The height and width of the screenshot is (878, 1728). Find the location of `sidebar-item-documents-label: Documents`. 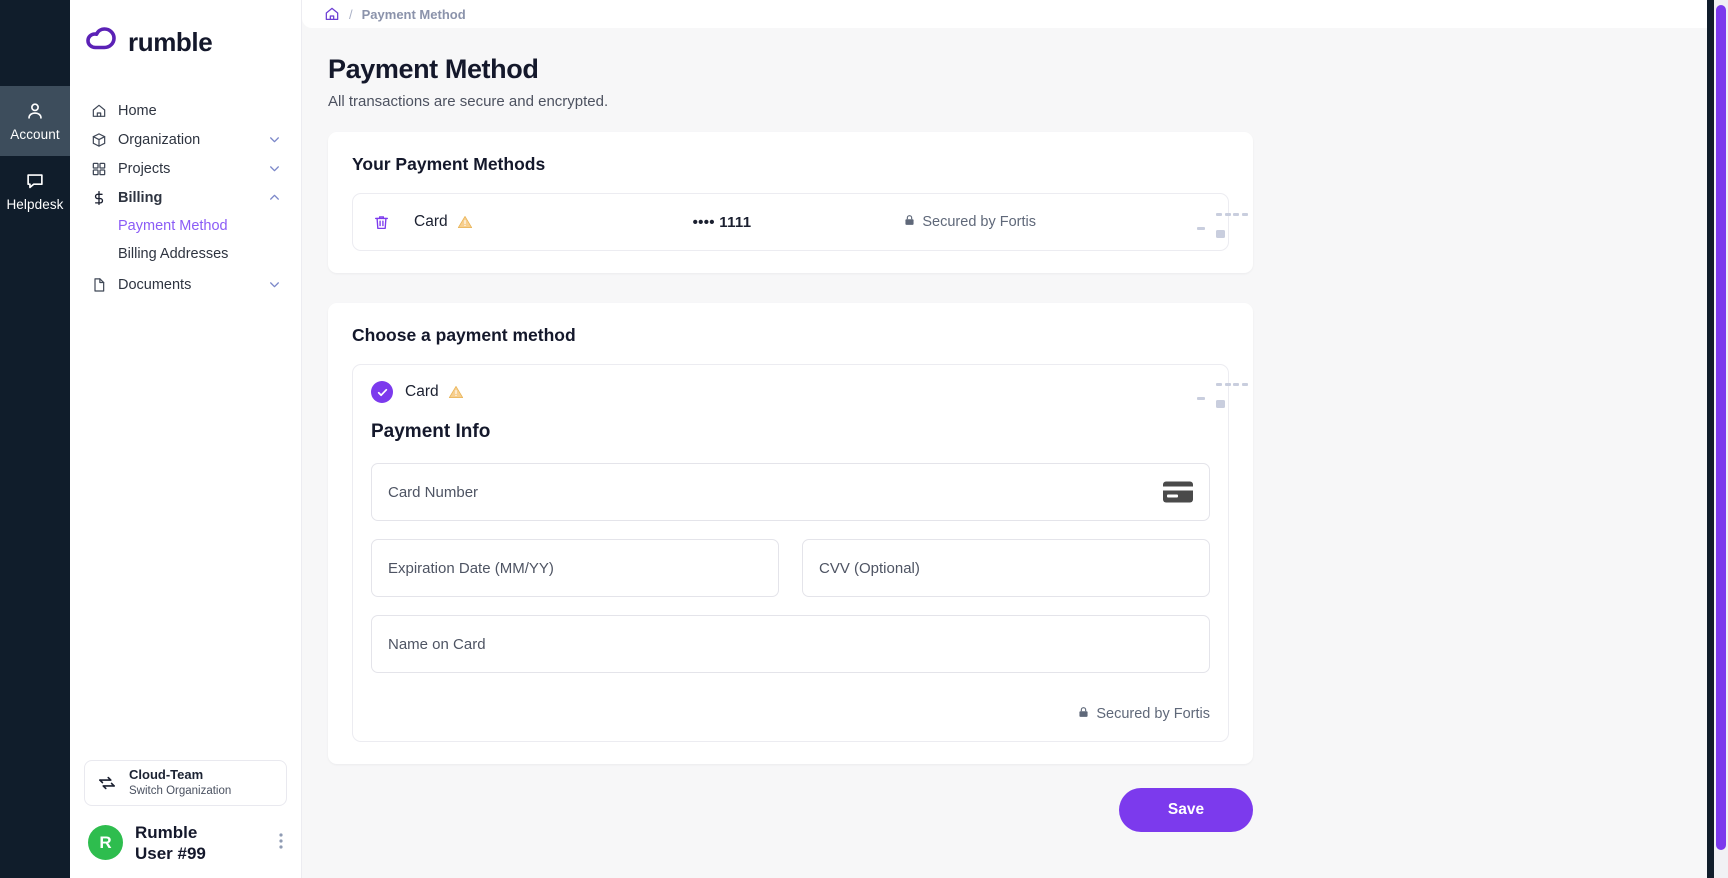

sidebar-item-documents-label: Documents is located at coordinates (155, 284).